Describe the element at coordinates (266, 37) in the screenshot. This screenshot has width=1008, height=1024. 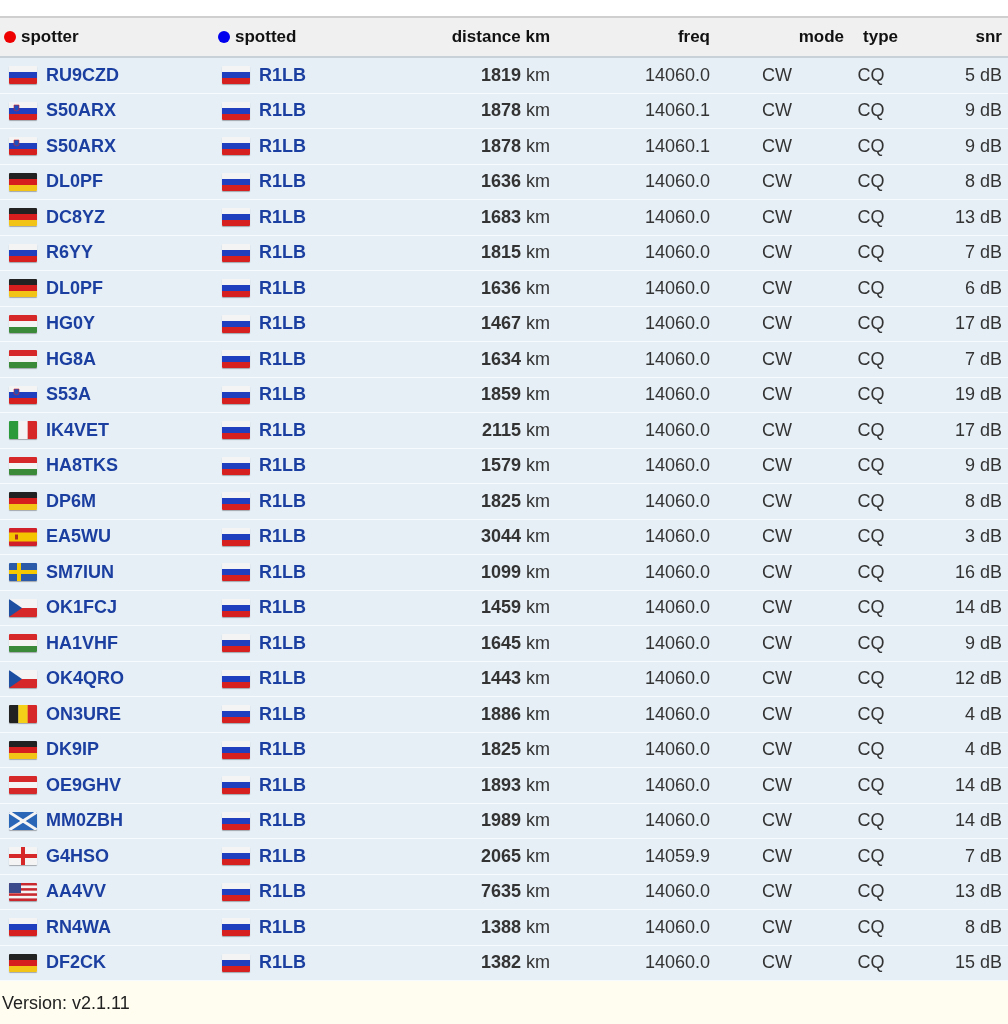
I see `column-header: spotted` at that location.